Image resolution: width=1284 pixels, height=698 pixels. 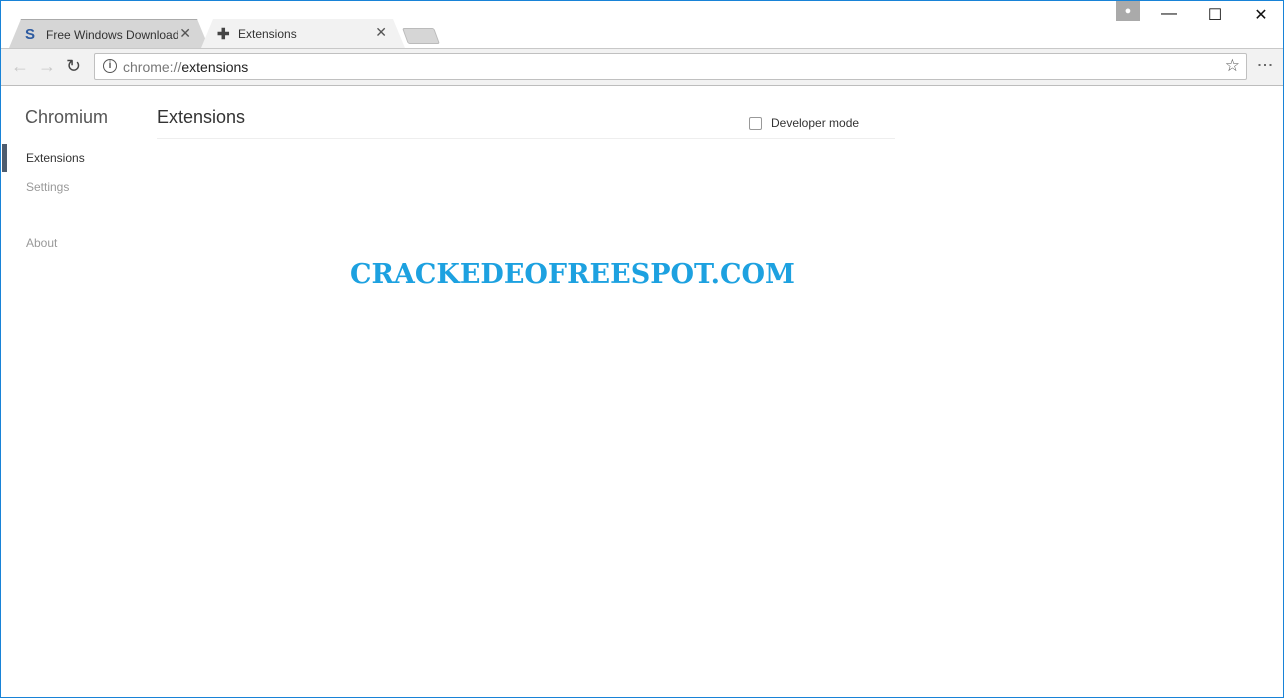 I want to click on developer-mode-toggle: Developer mode, so click(x=804, y=123).